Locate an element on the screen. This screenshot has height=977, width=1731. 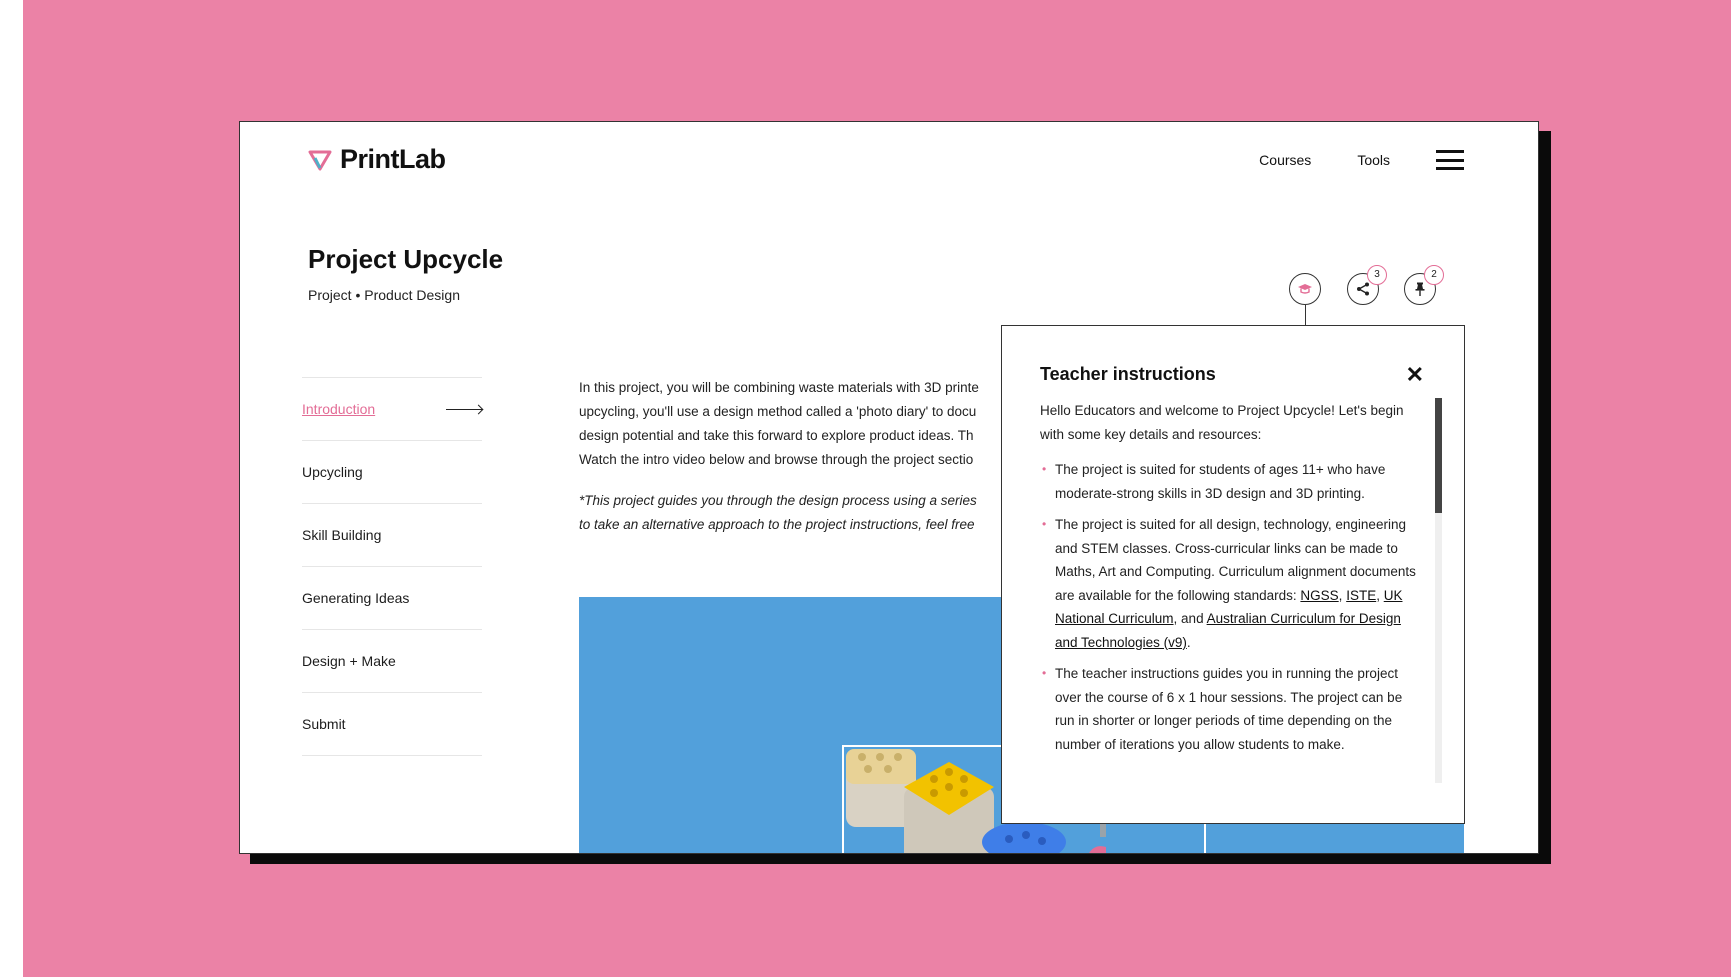
scrollbar-thumb is located at coordinates (1438, 455).